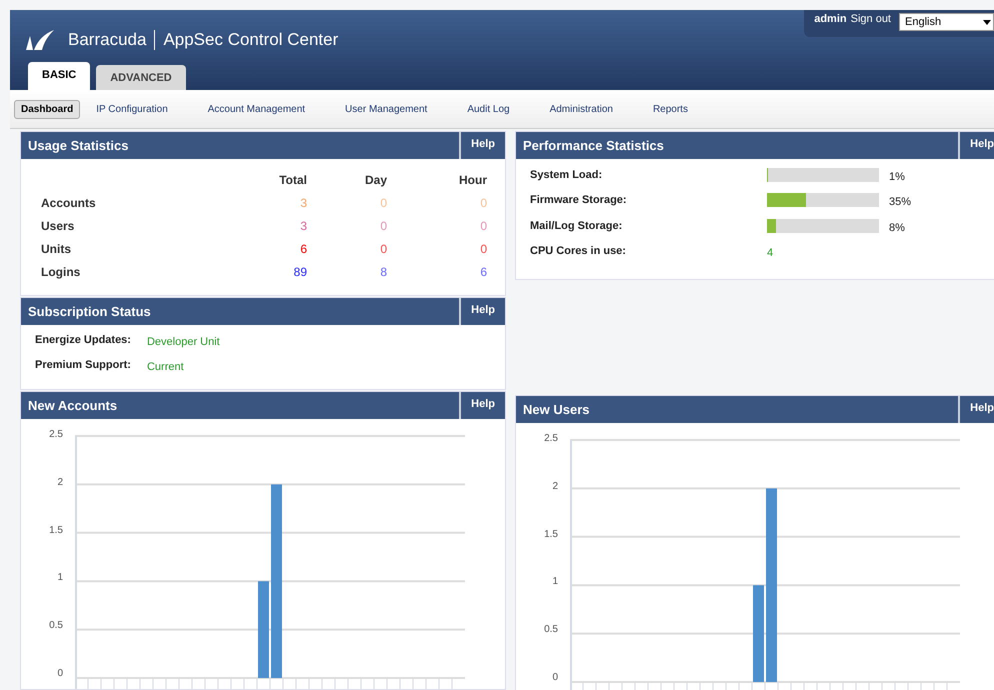  What do you see at coordinates (61, 272) in the screenshot?
I see `row-label: Logins` at bounding box center [61, 272].